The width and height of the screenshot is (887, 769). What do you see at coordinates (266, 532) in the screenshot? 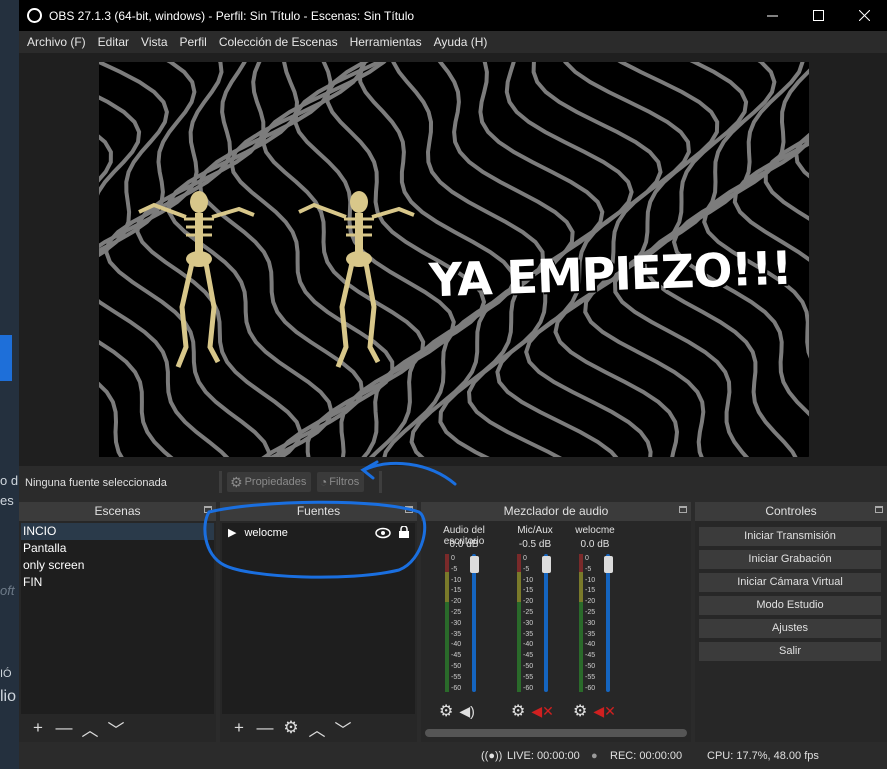
I see `source-name: welocme` at bounding box center [266, 532].